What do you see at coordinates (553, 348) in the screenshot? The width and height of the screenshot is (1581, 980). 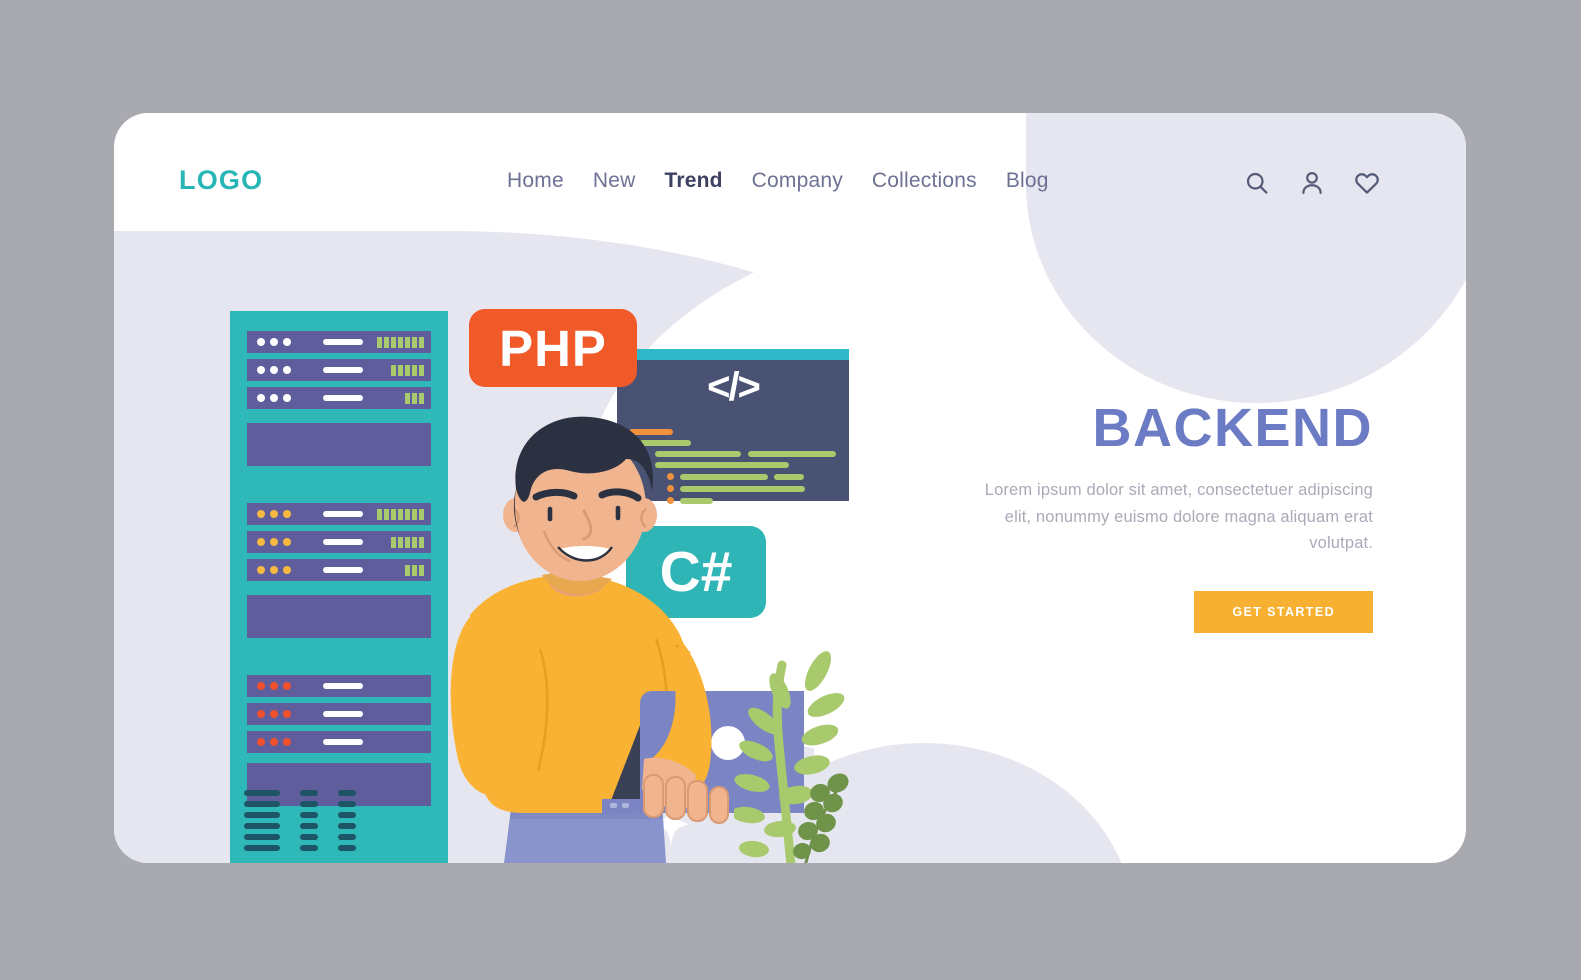 I see `php-badge: PHP` at bounding box center [553, 348].